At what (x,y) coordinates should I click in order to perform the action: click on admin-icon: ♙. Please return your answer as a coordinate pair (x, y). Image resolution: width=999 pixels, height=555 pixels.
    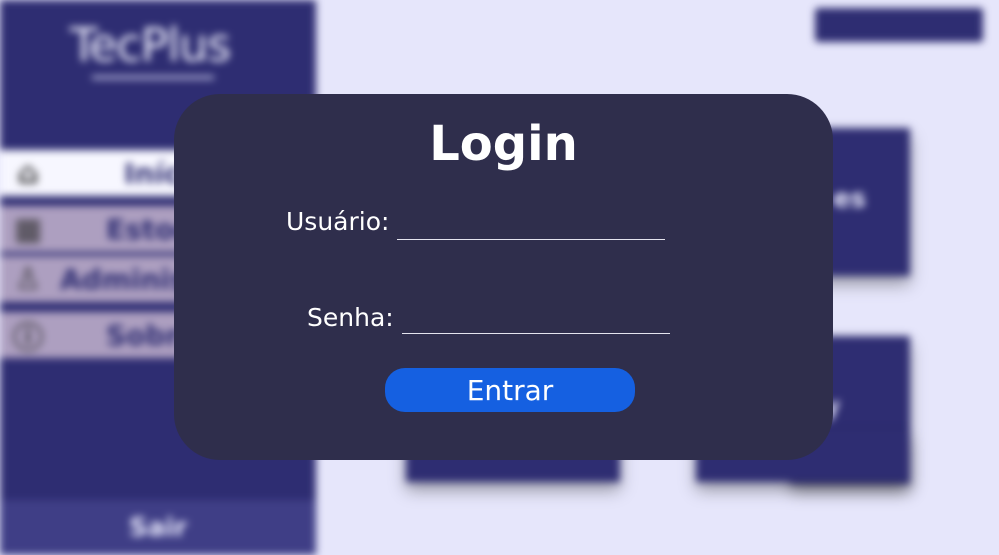
    Looking at the image, I should click on (28, 279).